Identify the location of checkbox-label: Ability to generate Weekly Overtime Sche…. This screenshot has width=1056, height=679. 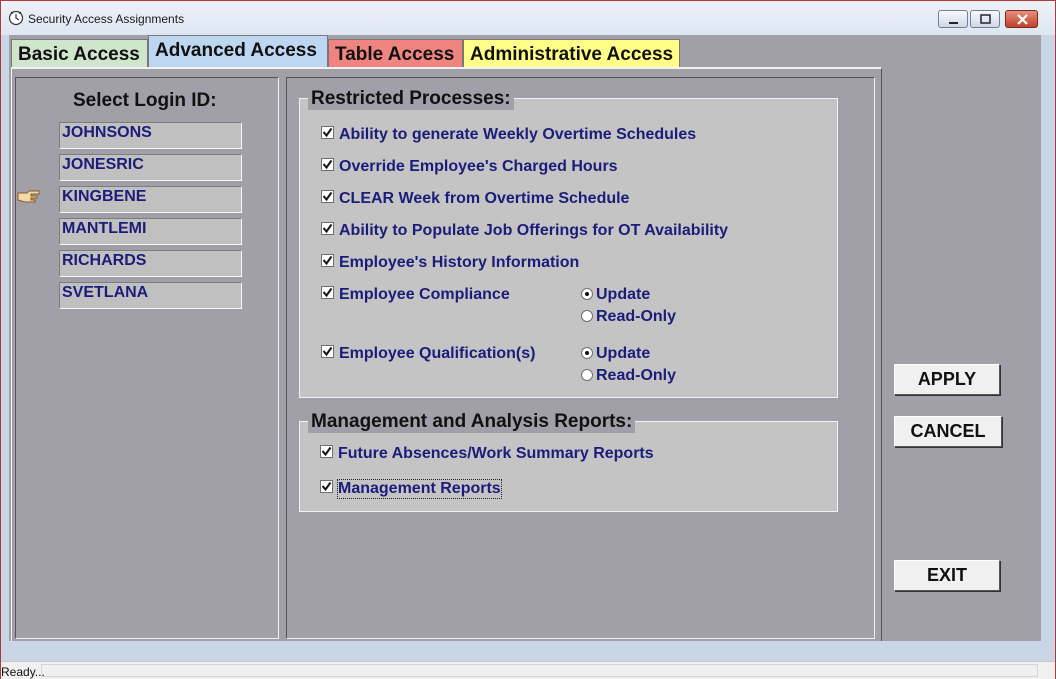
(518, 134).